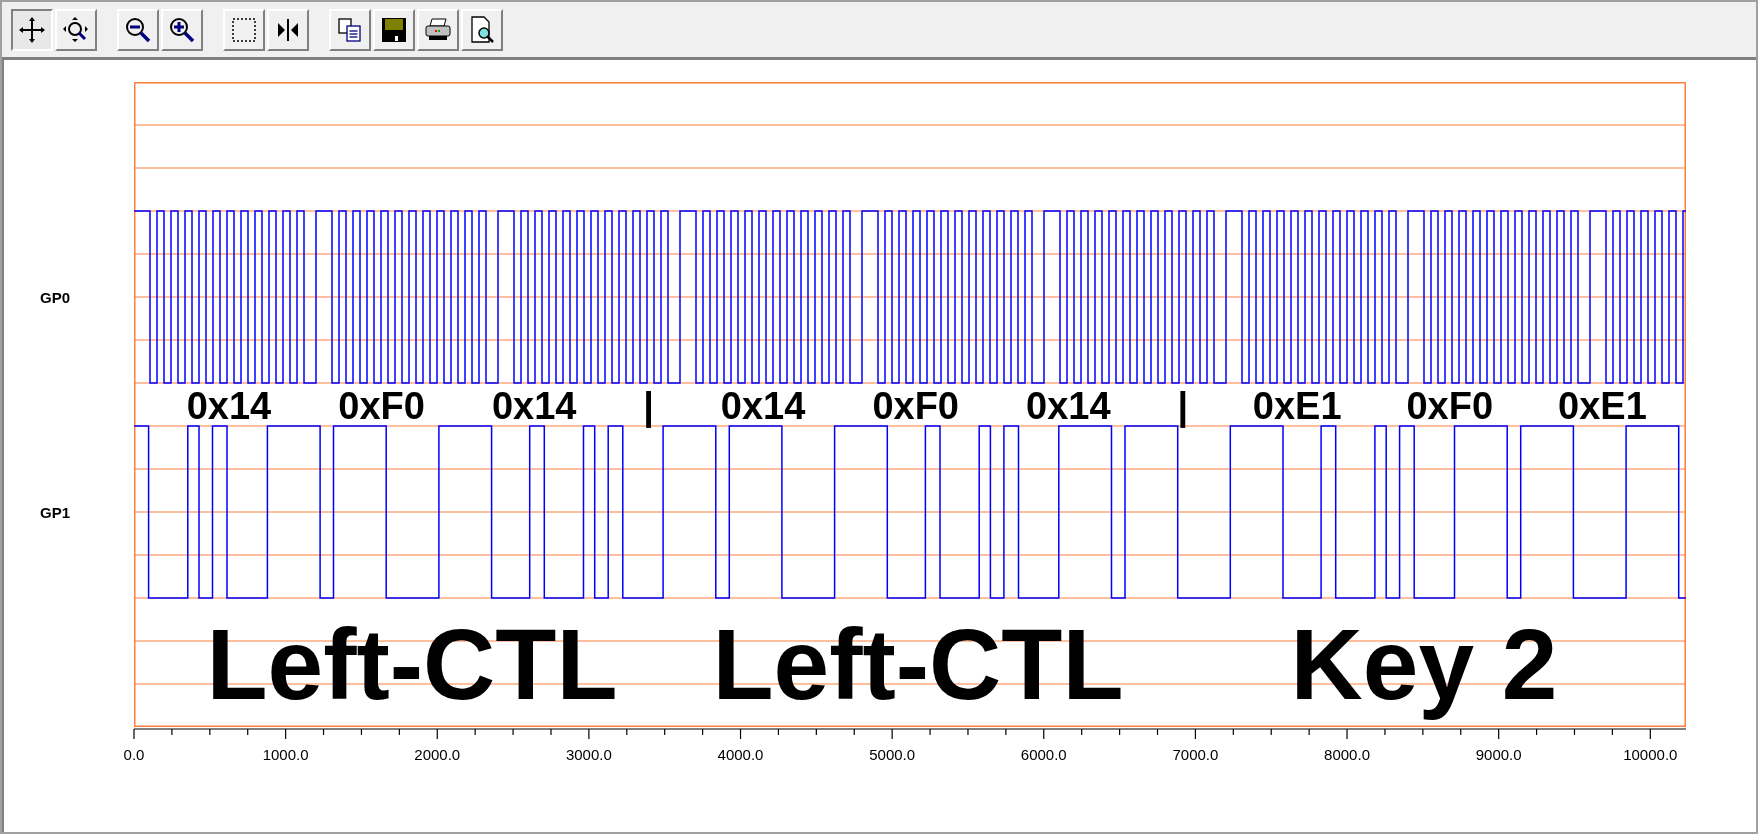  I want to click on toolbar-button, so click(32, 29).